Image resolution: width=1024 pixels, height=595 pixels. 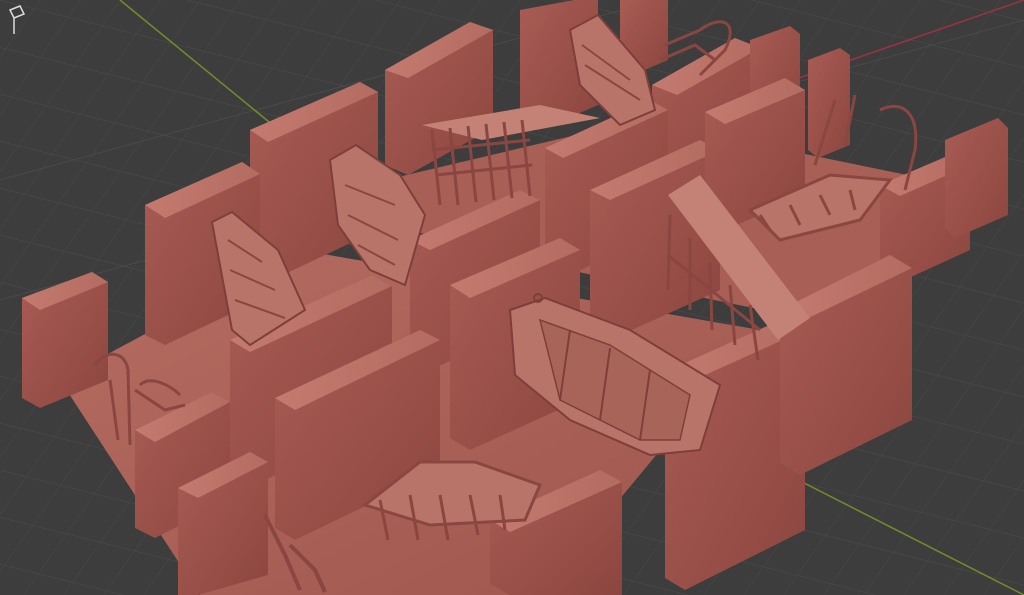 What do you see at coordinates (829, 103) in the screenshot?
I see `wall-block` at bounding box center [829, 103].